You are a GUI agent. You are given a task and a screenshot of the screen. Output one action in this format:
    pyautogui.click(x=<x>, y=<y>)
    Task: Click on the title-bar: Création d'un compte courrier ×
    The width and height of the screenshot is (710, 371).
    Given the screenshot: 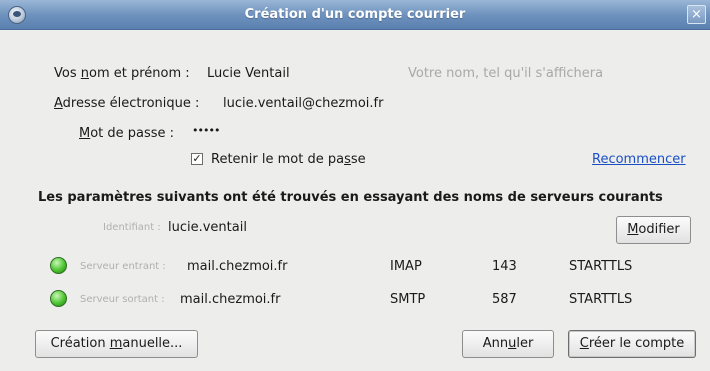 What is the action you would take?
    pyautogui.click(x=355, y=15)
    